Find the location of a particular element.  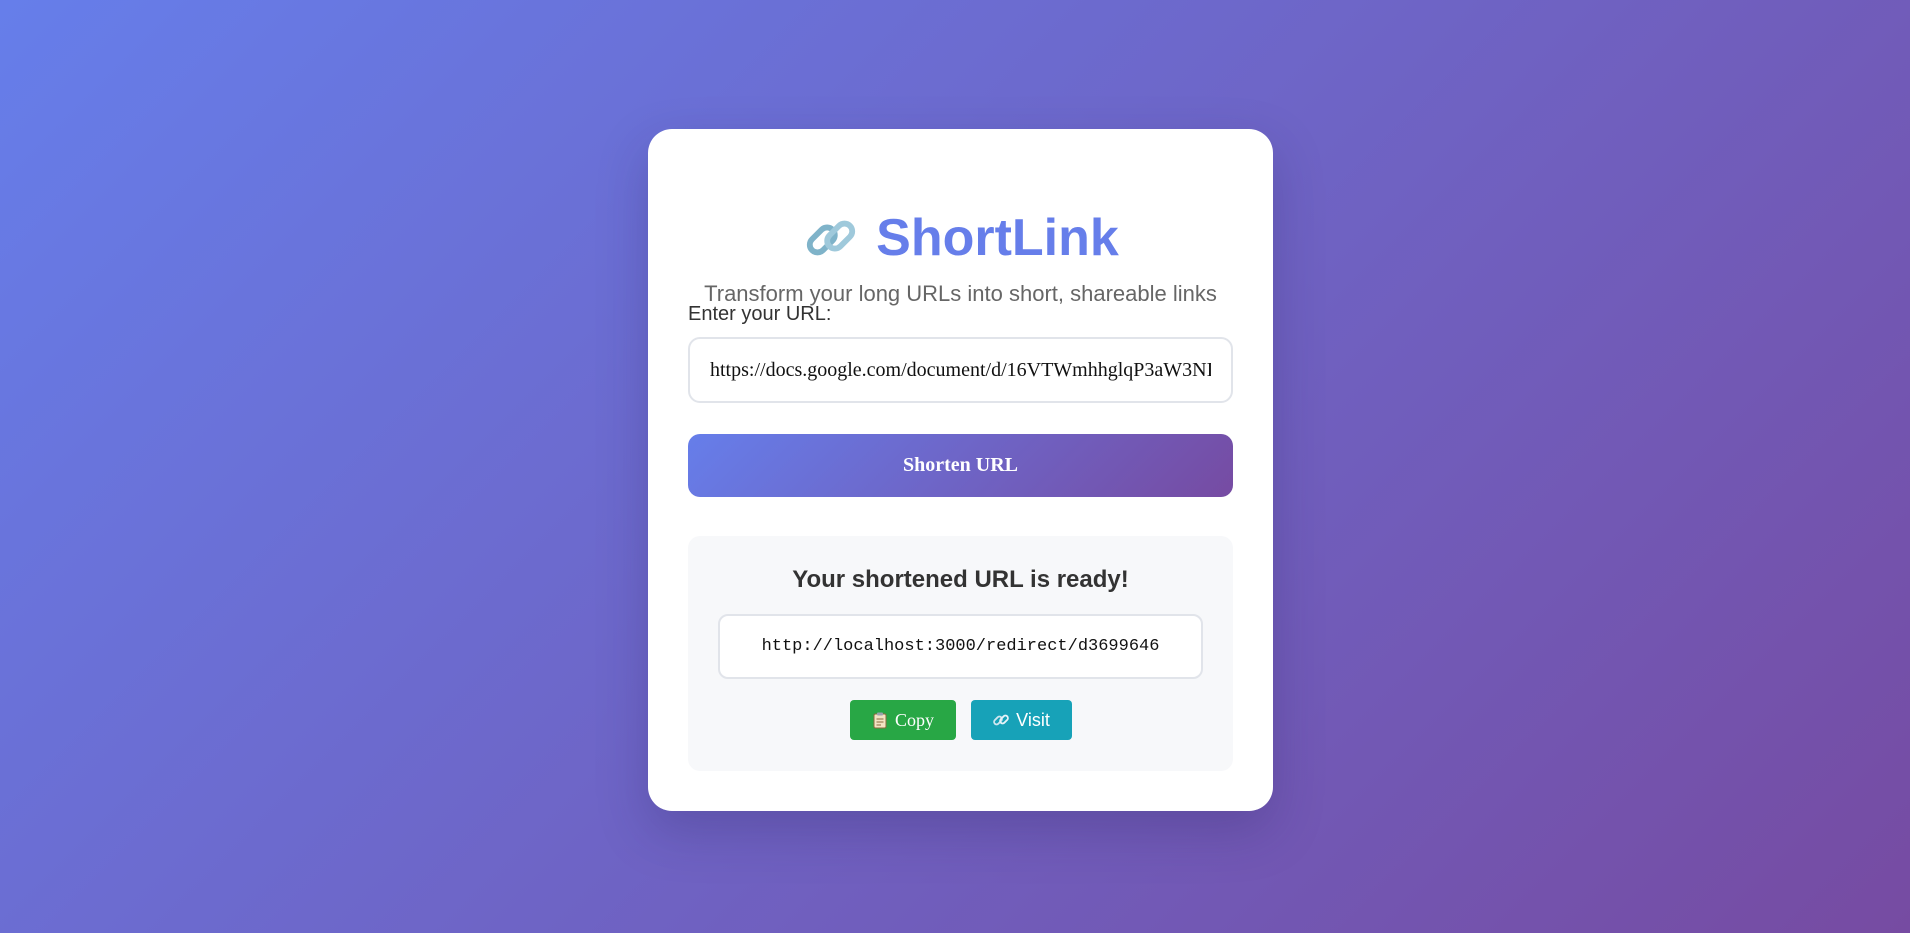

copy-button: Copy is located at coordinates (902, 720).